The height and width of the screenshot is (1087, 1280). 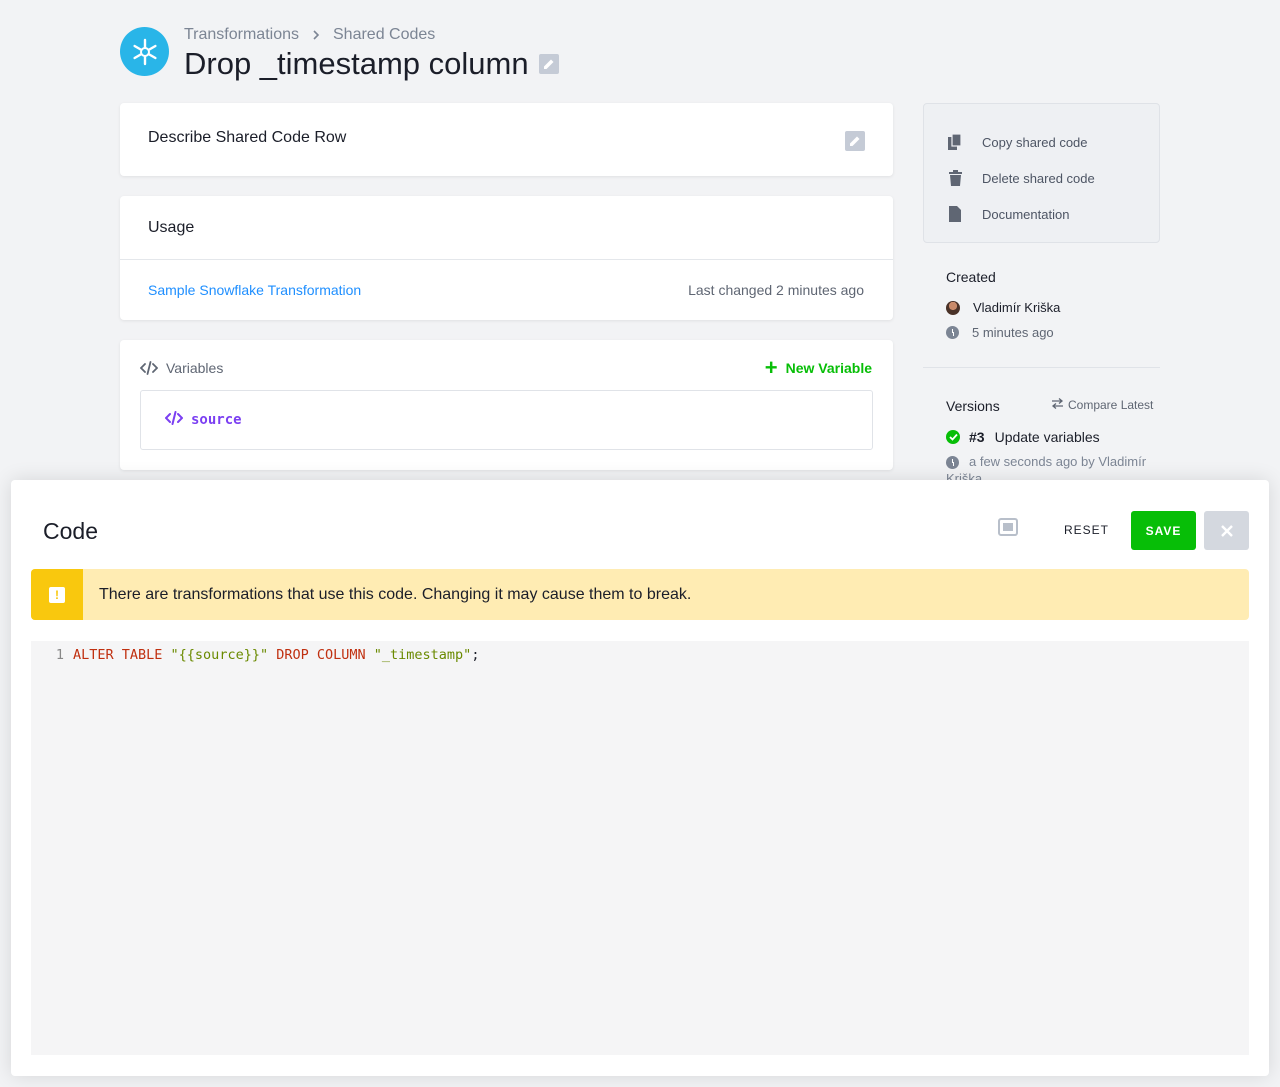 I want to click on compare-latest-button: Compare Latest, so click(x=1102, y=405).